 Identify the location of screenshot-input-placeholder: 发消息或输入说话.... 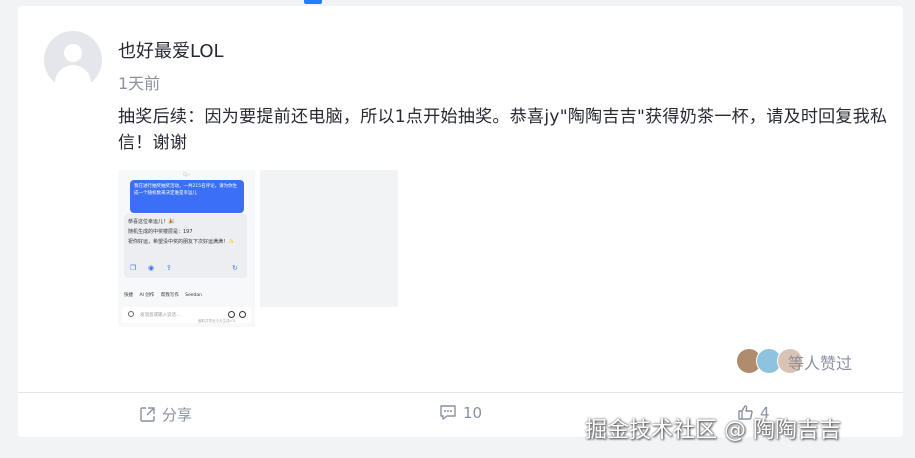
(160, 315).